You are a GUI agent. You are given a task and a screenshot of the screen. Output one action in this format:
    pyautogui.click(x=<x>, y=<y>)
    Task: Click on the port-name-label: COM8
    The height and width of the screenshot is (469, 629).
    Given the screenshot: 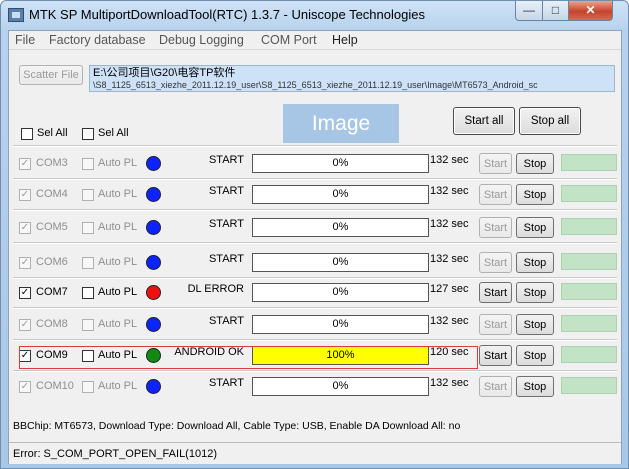 What is the action you would take?
    pyautogui.click(x=52, y=324)
    